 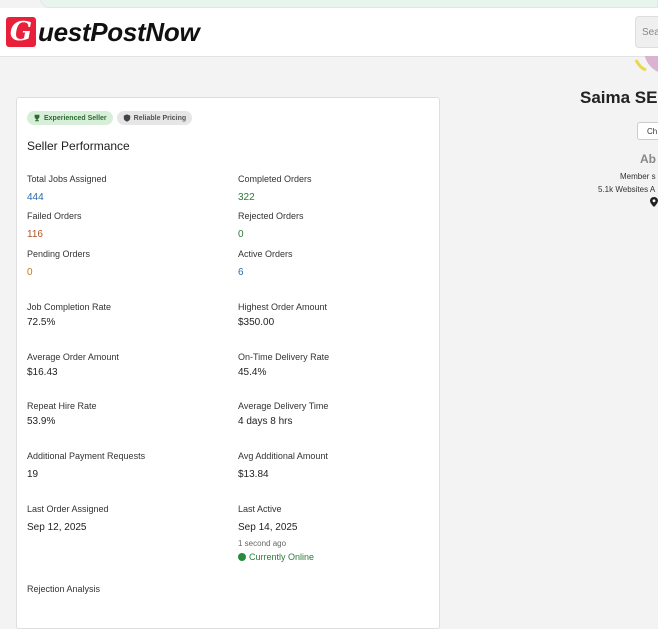 I want to click on last-active-ago: 1 second ago, so click(x=262, y=543).